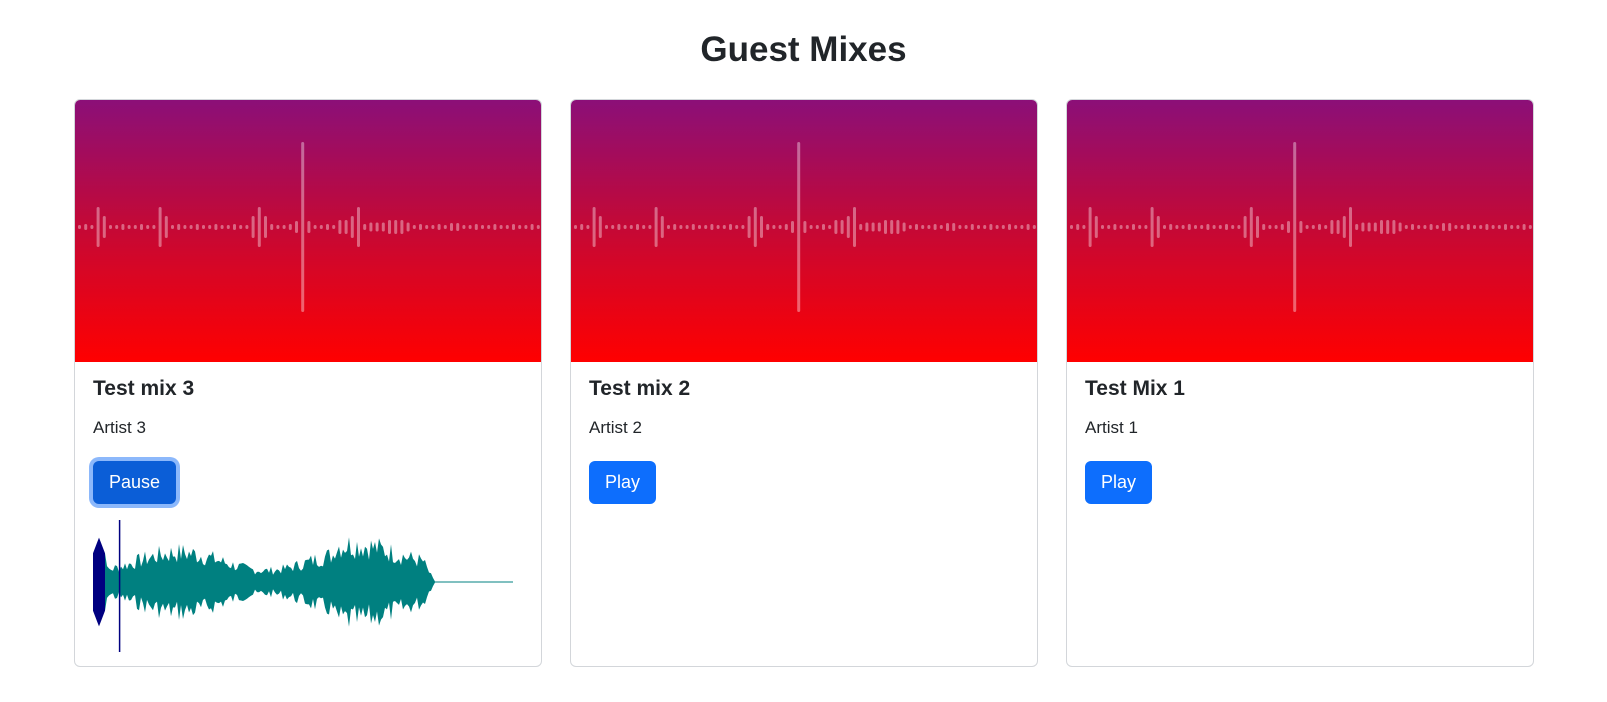  I want to click on mix-title: Test Mix 1, so click(1135, 388).